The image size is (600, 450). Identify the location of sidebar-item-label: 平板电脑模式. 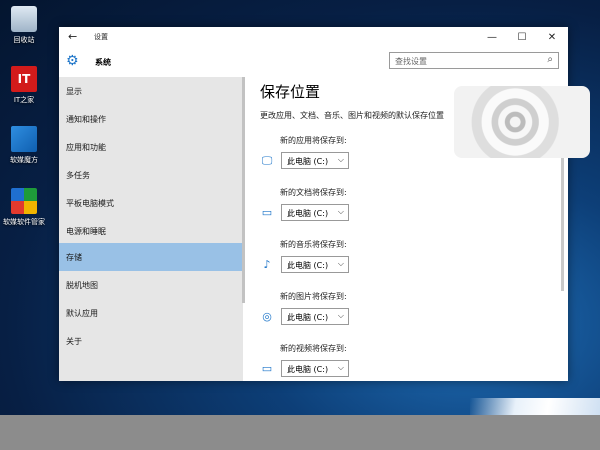
(90, 203).